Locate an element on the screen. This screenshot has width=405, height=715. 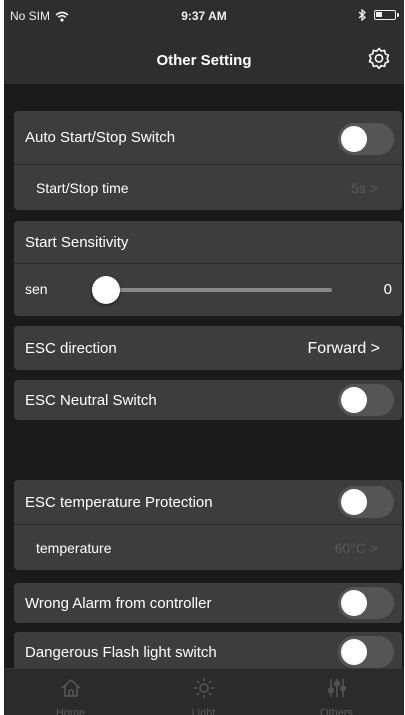
wrong-alarm-row: Wrong Alarm from controller is located at coordinates (208, 603).